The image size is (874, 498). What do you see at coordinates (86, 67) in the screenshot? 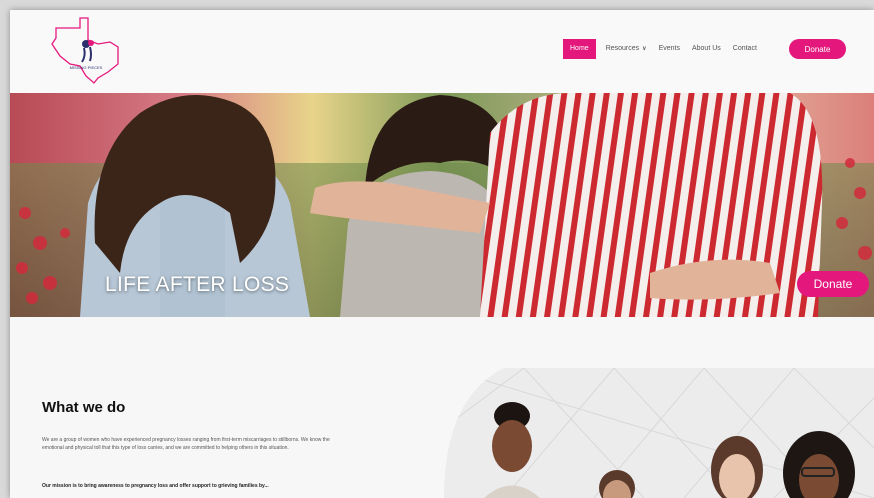
I see `svg-text: MISSING PIECES` at bounding box center [86, 67].